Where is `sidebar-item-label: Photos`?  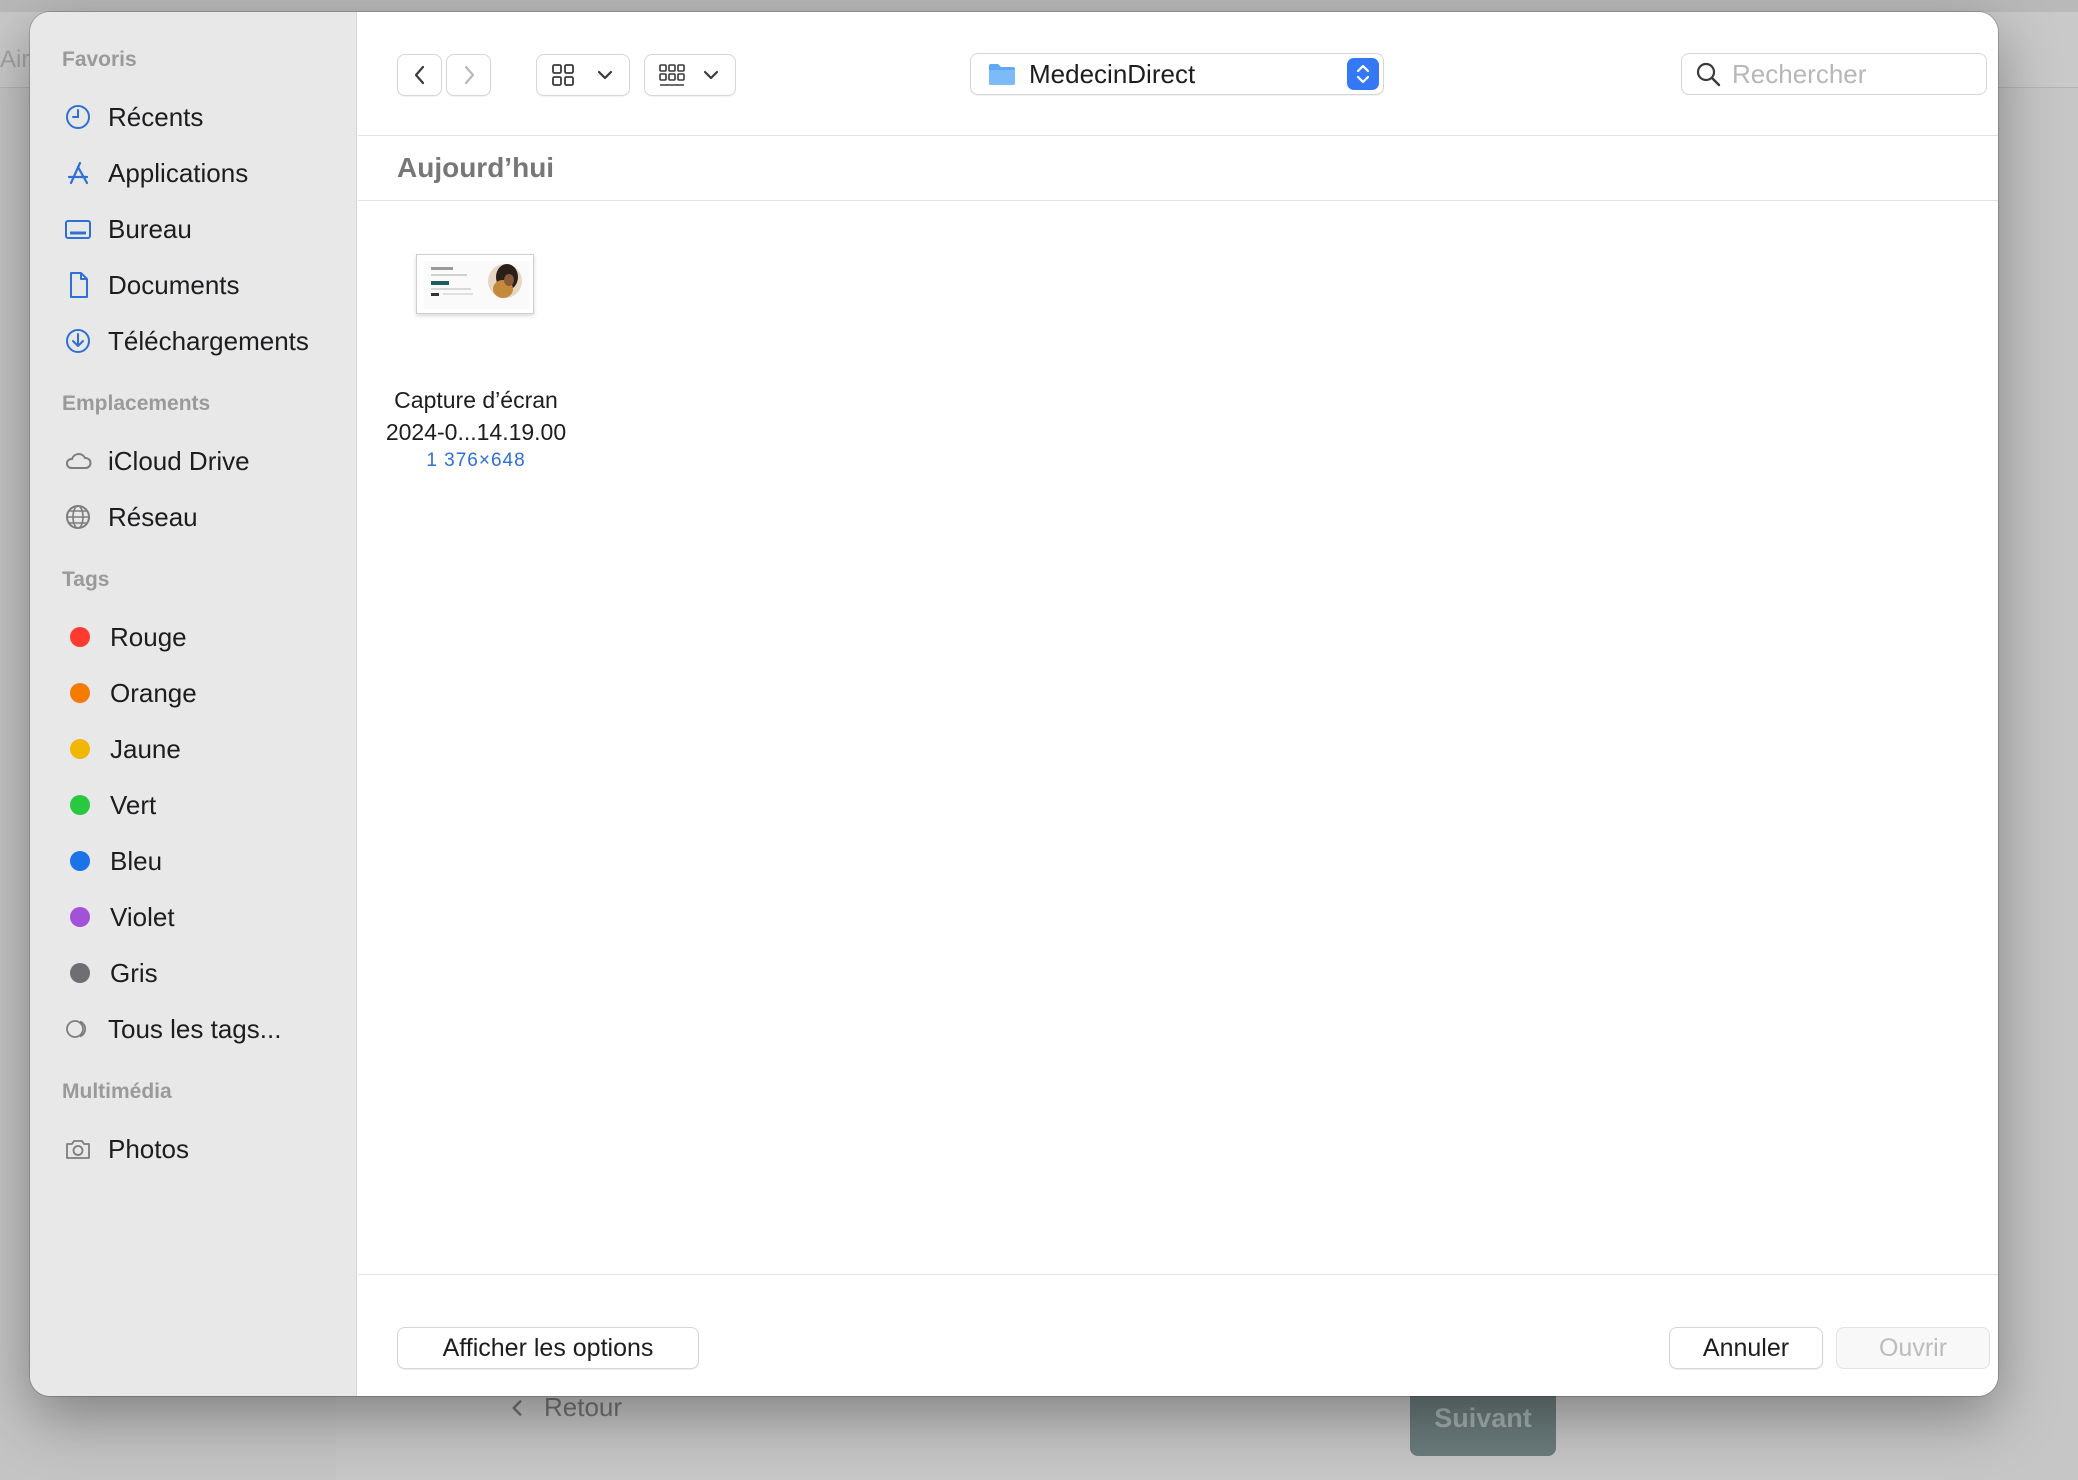
sidebar-item-label: Photos is located at coordinates (148, 1148).